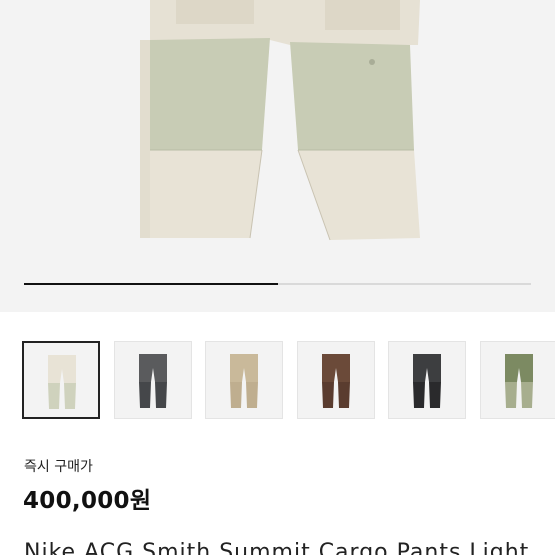 The width and height of the screenshot is (555, 555). What do you see at coordinates (87, 501) in the screenshot?
I see `price-value: 400,000원` at bounding box center [87, 501].